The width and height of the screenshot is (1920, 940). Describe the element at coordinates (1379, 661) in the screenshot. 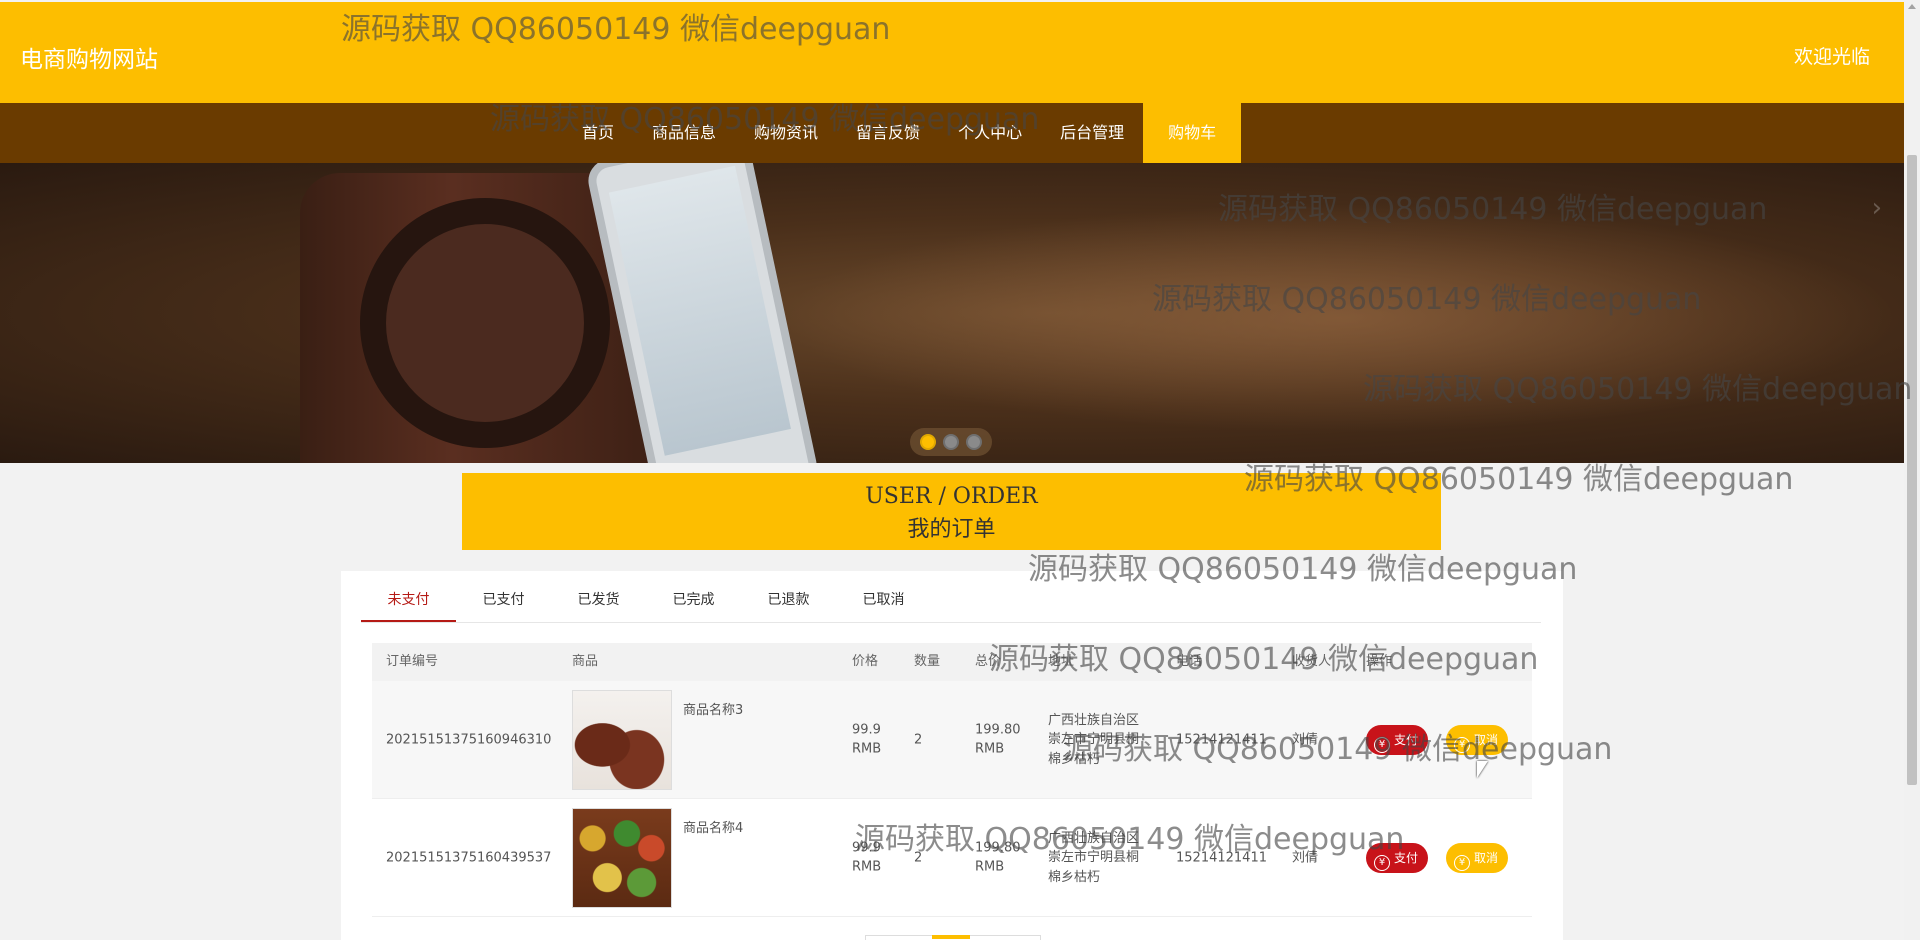

I see `col-actions: 操作` at that location.